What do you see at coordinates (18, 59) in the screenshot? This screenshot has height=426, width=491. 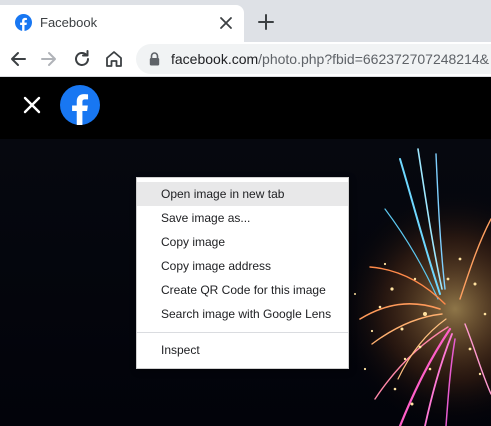 I see `arrow-left-icon` at bounding box center [18, 59].